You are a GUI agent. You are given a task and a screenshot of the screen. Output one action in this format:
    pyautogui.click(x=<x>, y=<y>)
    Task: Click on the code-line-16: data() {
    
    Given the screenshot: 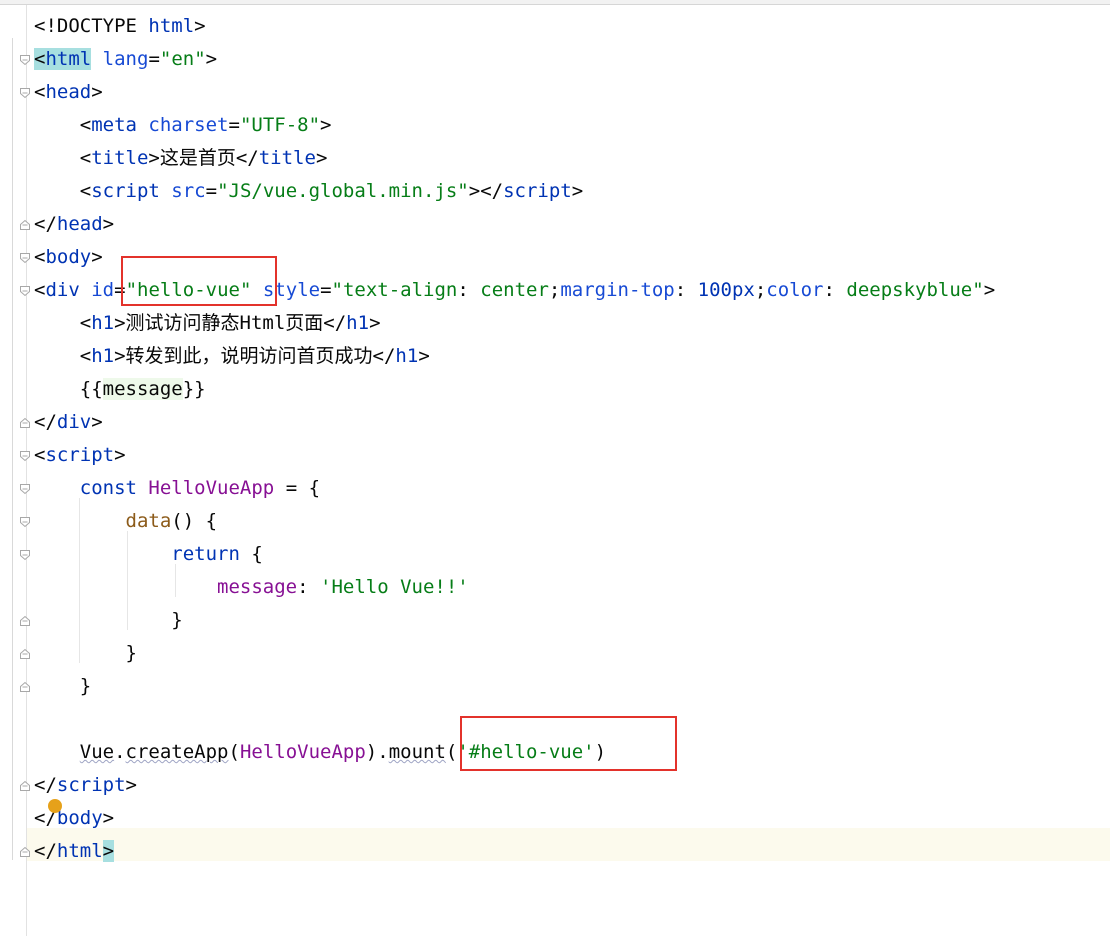 What is the action you would take?
    pyautogui.click(x=126, y=521)
    